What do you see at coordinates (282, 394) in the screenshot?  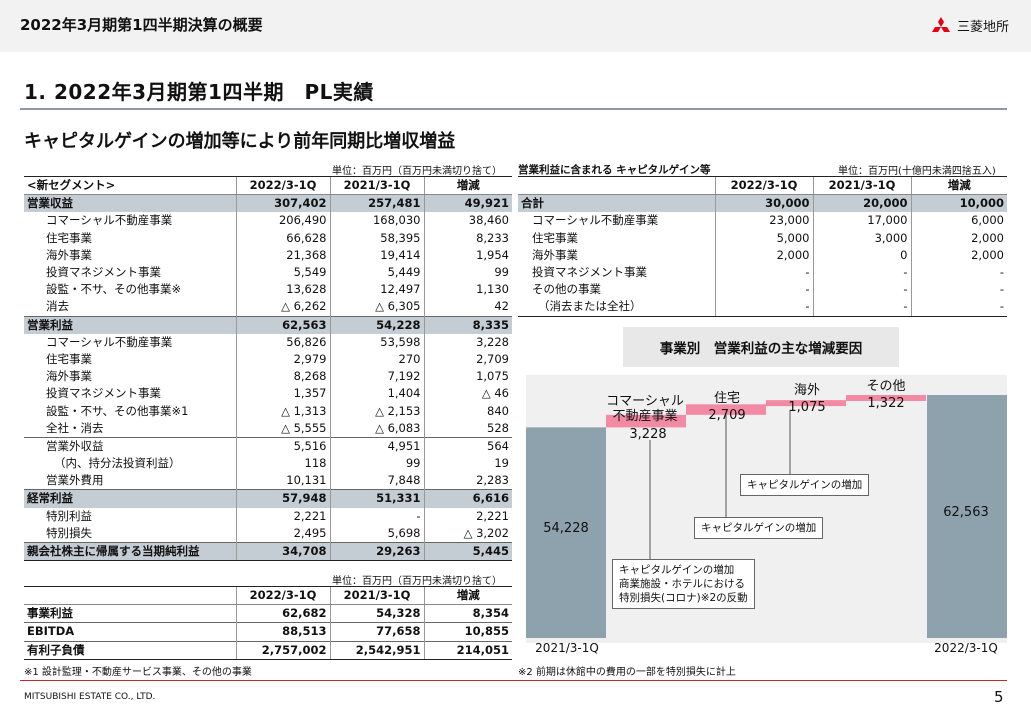 I see `cell-value: 1,357` at bounding box center [282, 394].